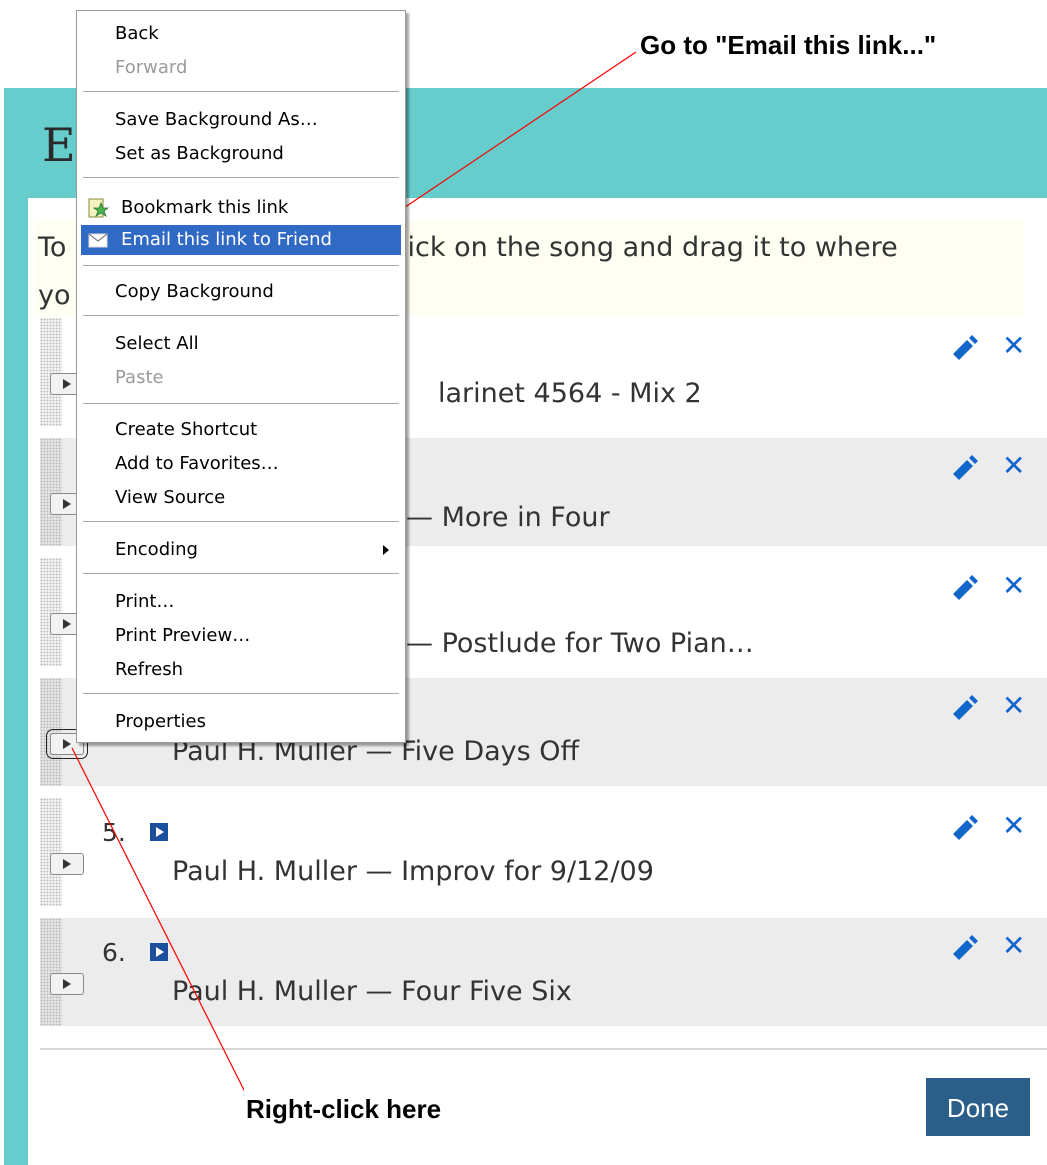 This screenshot has width=1047, height=1165. Describe the element at coordinates (241, 722) in the screenshot. I see `menu-item-properties: Properties` at that location.